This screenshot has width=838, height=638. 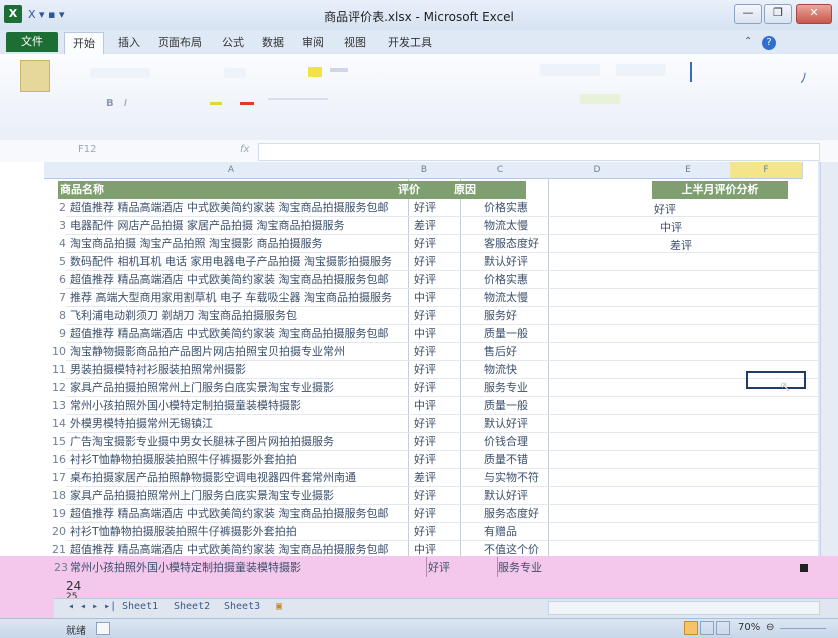 What do you see at coordinates (242, 607) in the screenshot?
I see `sheet-tab-3: Sheet3` at bounding box center [242, 607].